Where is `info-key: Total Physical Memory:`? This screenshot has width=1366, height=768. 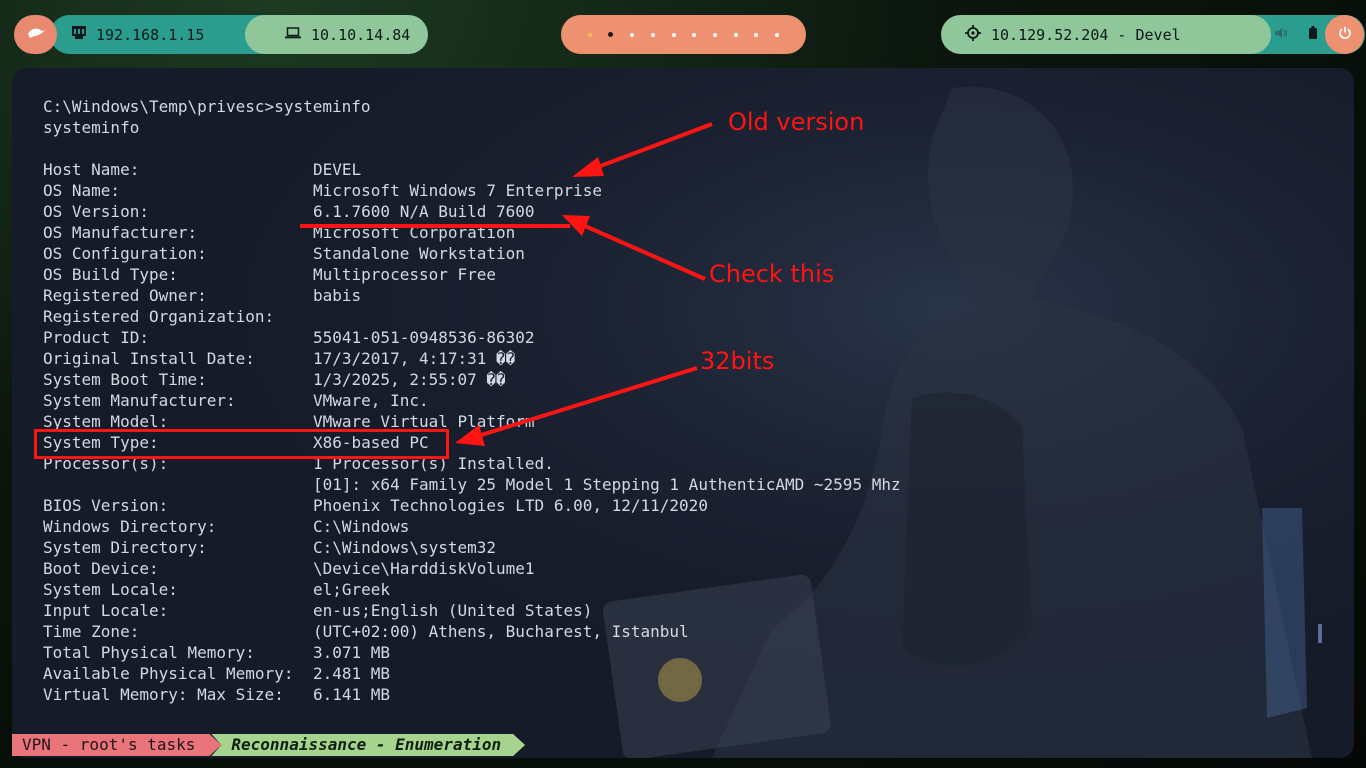 info-key: Total Physical Memory: is located at coordinates (149, 652).